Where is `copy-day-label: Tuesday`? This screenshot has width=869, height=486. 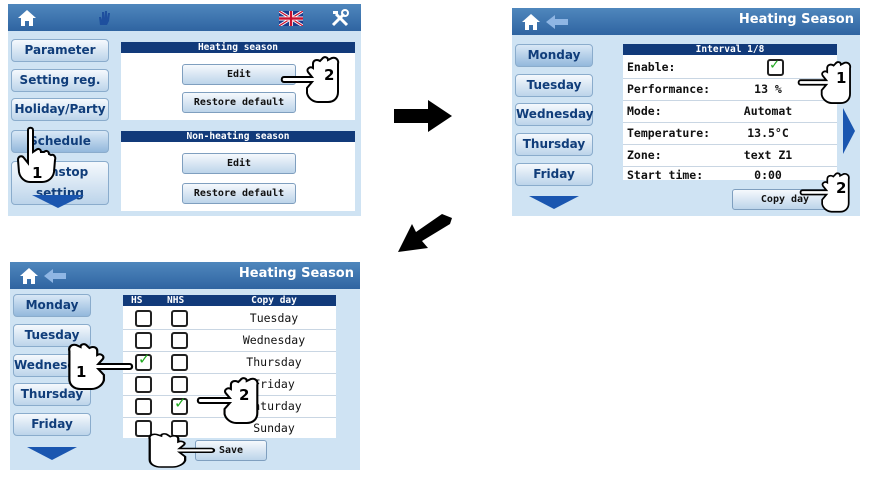 copy-day-label: Tuesday is located at coordinates (274, 318).